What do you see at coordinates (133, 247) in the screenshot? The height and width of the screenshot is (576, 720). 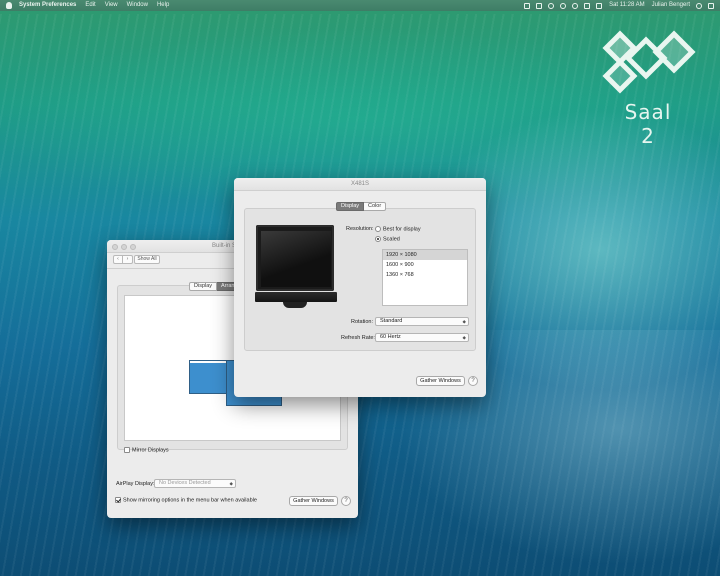 I see `zoom-icon` at bounding box center [133, 247].